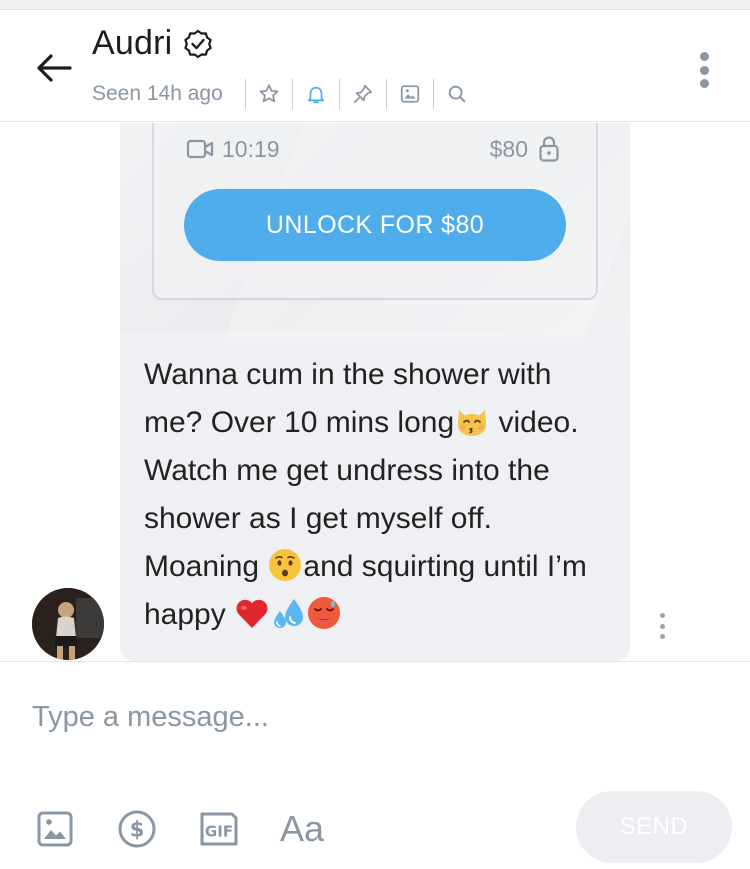 The image size is (750, 869). Describe the element at coordinates (375, 225) in the screenshot. I see `unlock-button: UNLOCK FOR $80` at that location.